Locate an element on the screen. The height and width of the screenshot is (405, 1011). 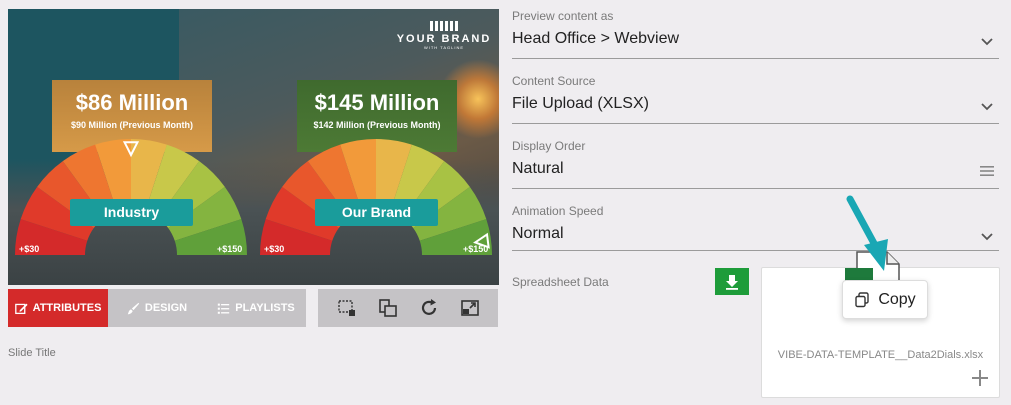
tab-attributes: ATTRIBUTES is located at coordinates (58, 308).